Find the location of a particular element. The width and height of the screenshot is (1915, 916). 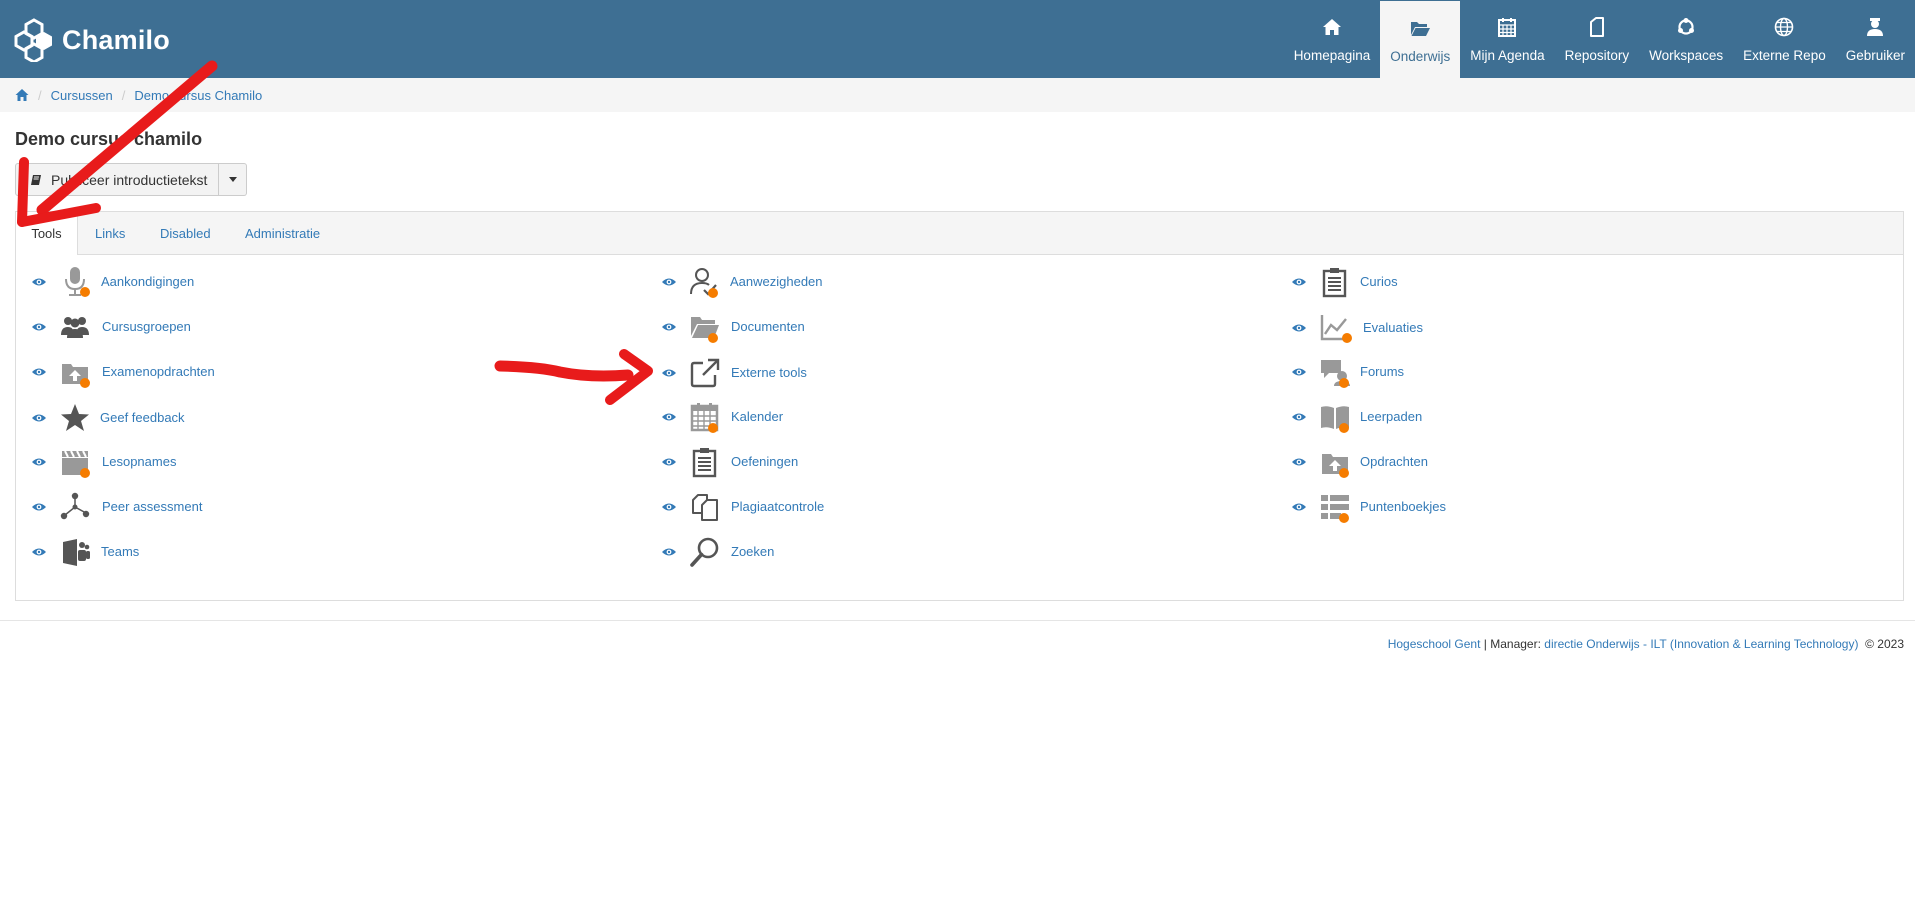

footer-org-link: Hogeschool Gent is located at coordinates (1434, 644).